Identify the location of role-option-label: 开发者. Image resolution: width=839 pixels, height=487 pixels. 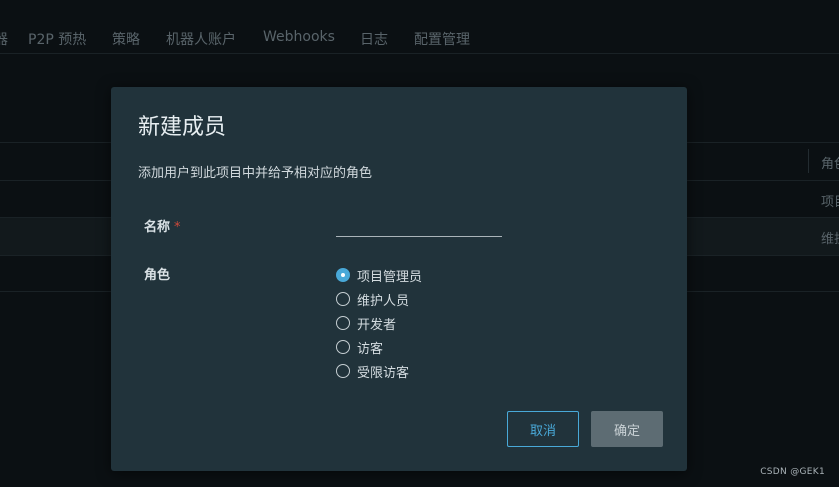
(377, 325).